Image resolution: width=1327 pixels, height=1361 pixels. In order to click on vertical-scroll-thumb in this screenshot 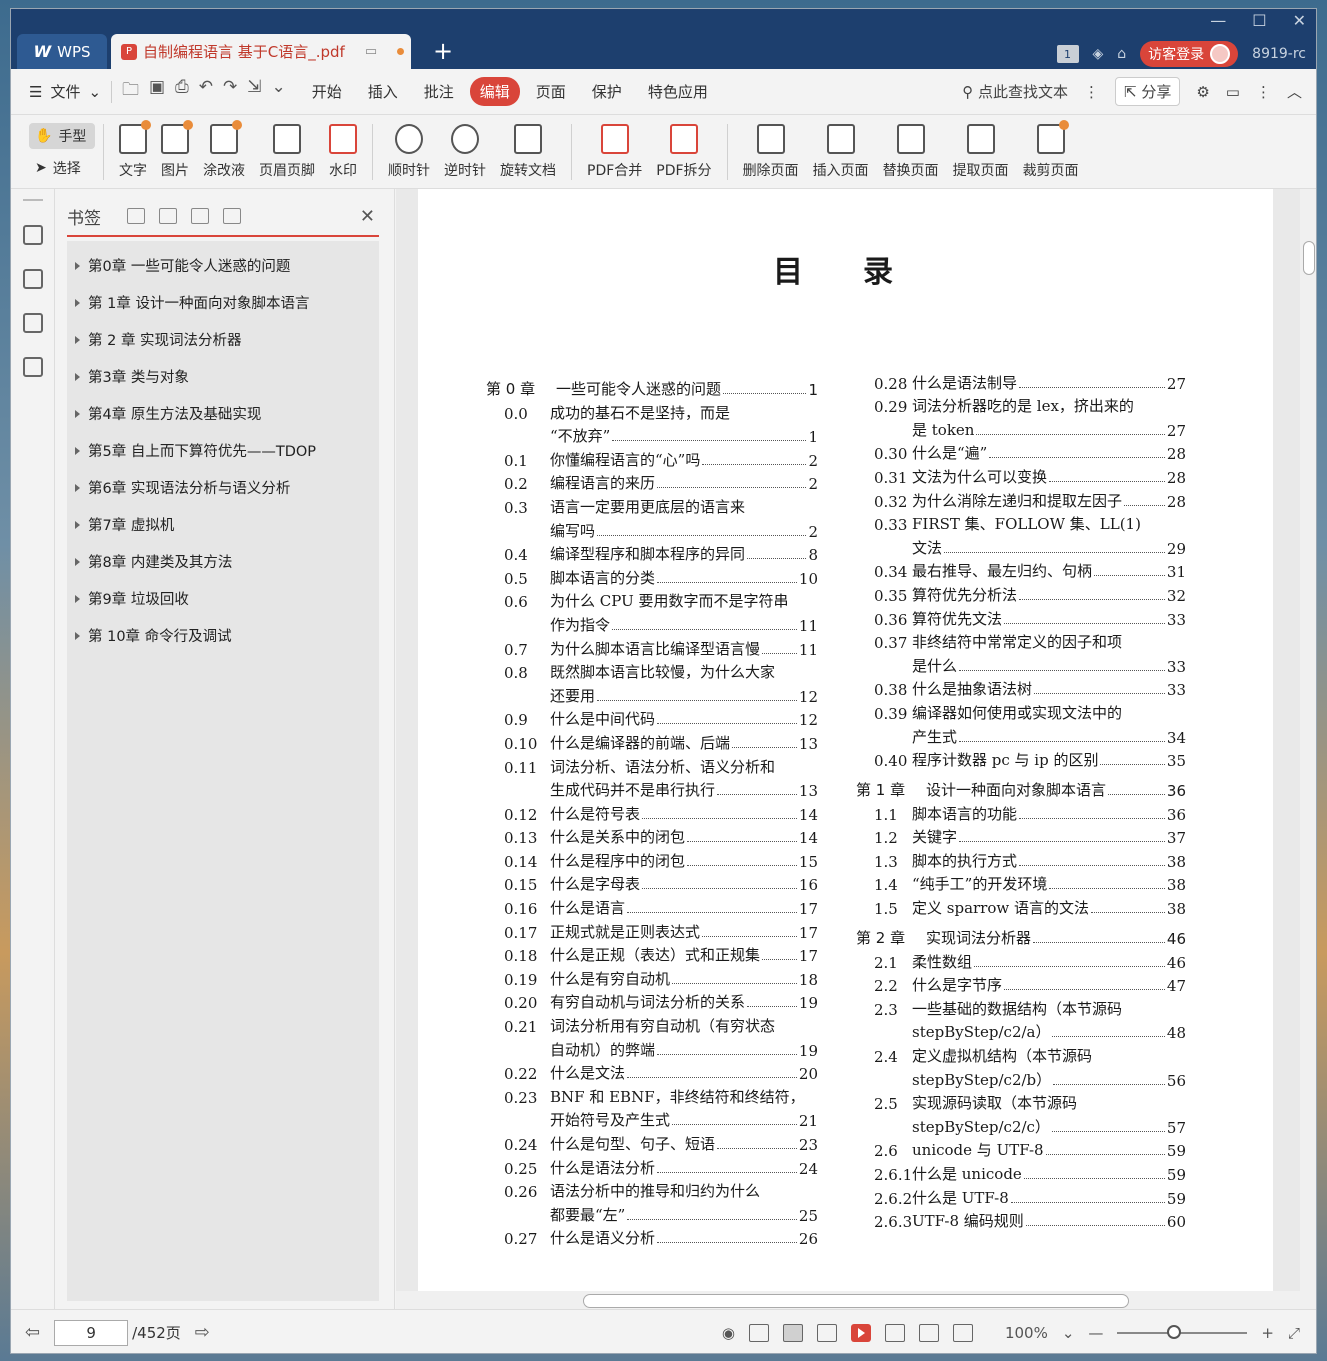, I will do `click(1309, 258)`.